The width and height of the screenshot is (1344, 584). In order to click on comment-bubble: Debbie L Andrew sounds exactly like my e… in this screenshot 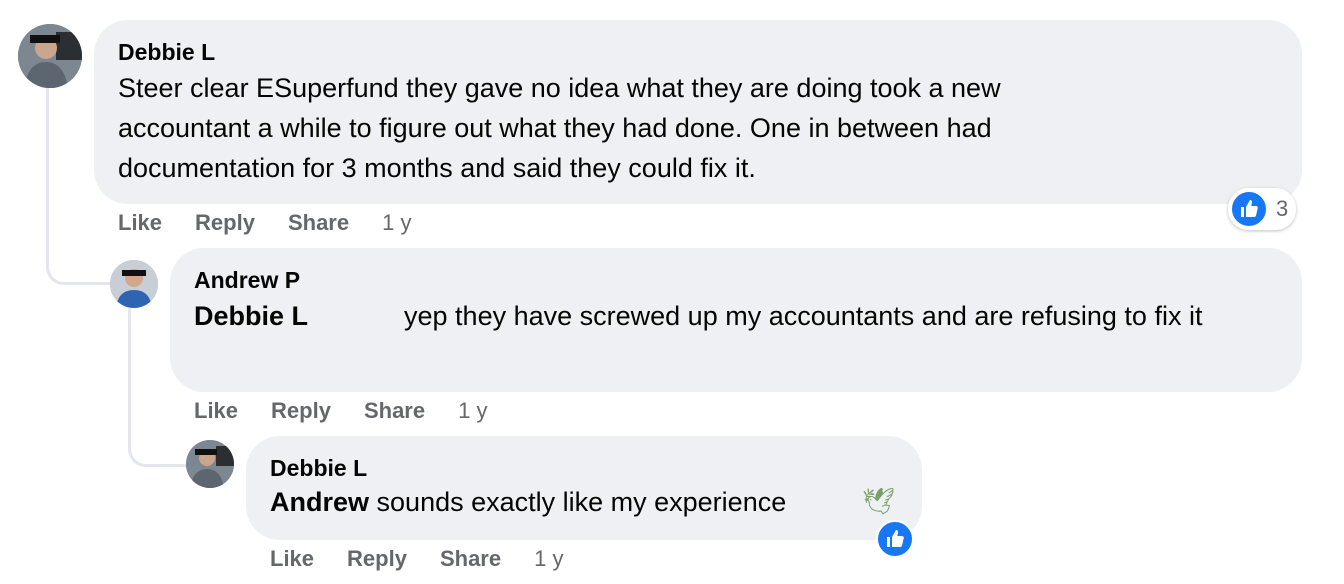, I will do `click(584, 488)`.